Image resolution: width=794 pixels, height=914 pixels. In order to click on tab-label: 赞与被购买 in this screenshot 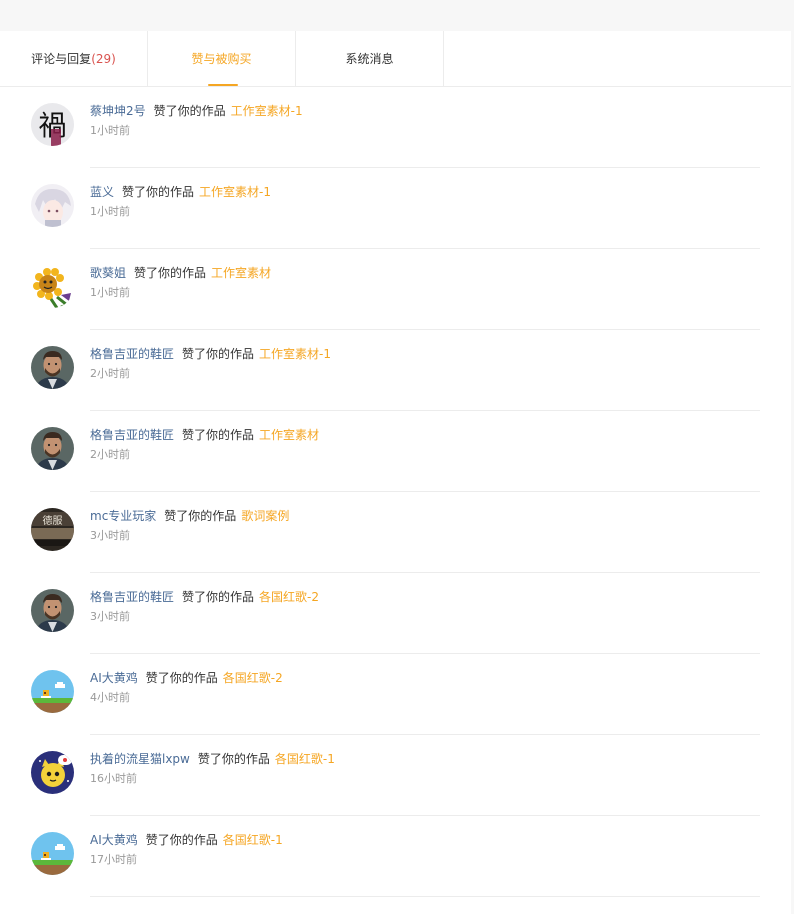, I will do `click(221, 59)`.